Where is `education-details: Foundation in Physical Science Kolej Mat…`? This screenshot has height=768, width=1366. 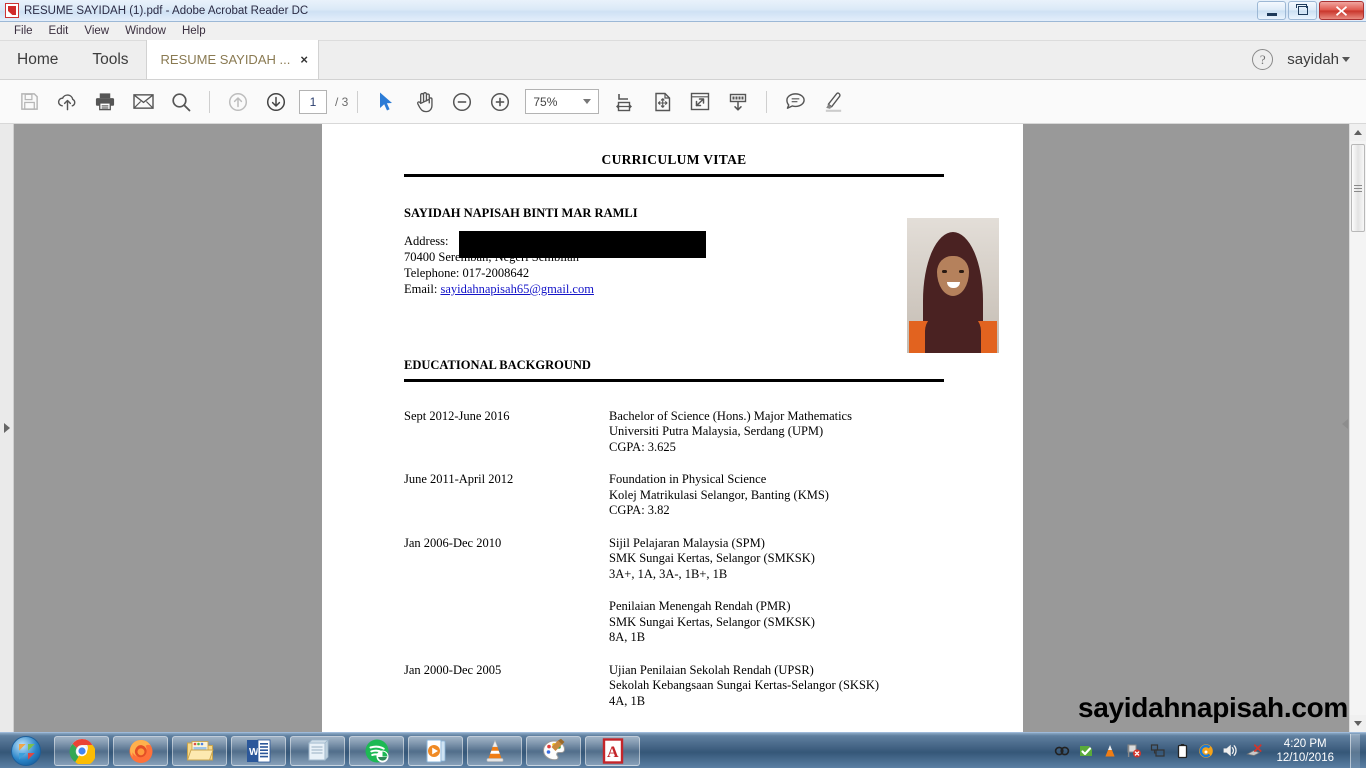 education-details: Foundation in Physical Science Kolej Mat… is located at coordinates (719, 494).